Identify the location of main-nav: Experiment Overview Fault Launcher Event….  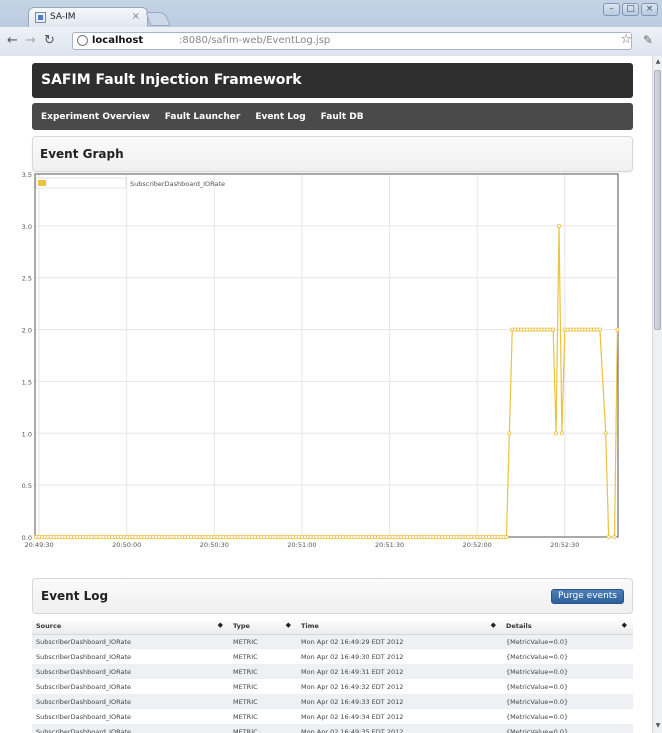
(332, 116).